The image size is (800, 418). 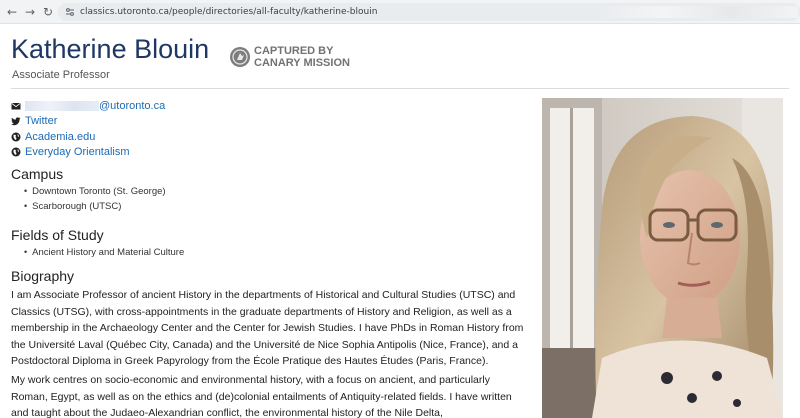 I want to click on fields-list: Ancient History and Material Culture, so click(x=104, y=252).